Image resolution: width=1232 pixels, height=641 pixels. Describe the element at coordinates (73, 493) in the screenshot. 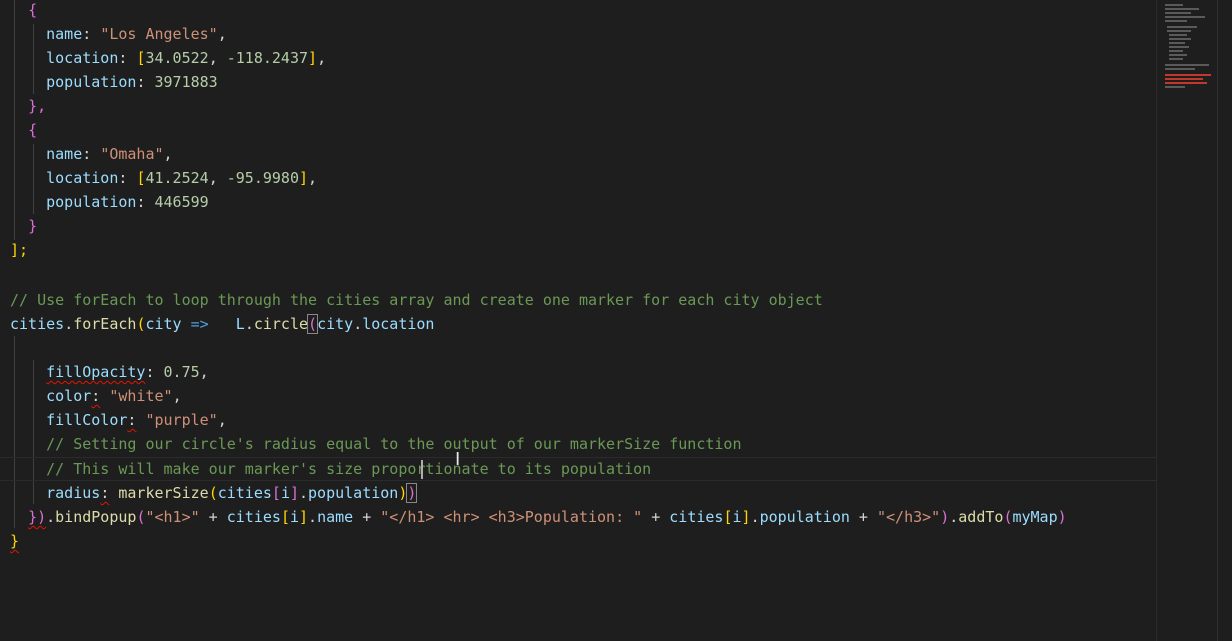

I see `property-name: radius` at that location.